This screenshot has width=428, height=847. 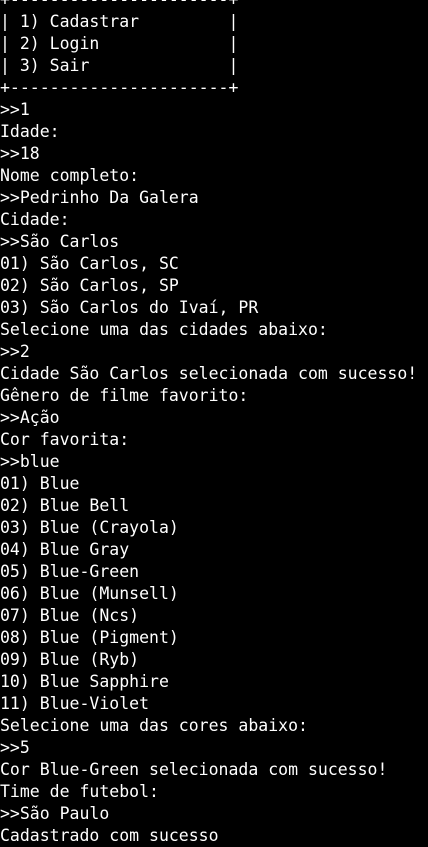 I want to click on terminal-line-prompt: Selecione uma das cidades abaixo:, so click(x=164, y=329).